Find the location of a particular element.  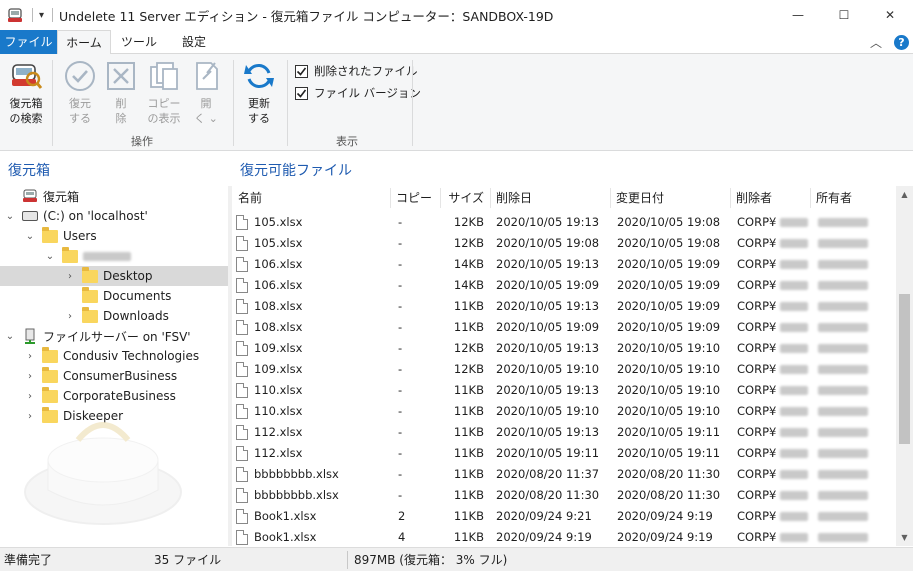

column-header: コピー is located at coordinates (415, 198).